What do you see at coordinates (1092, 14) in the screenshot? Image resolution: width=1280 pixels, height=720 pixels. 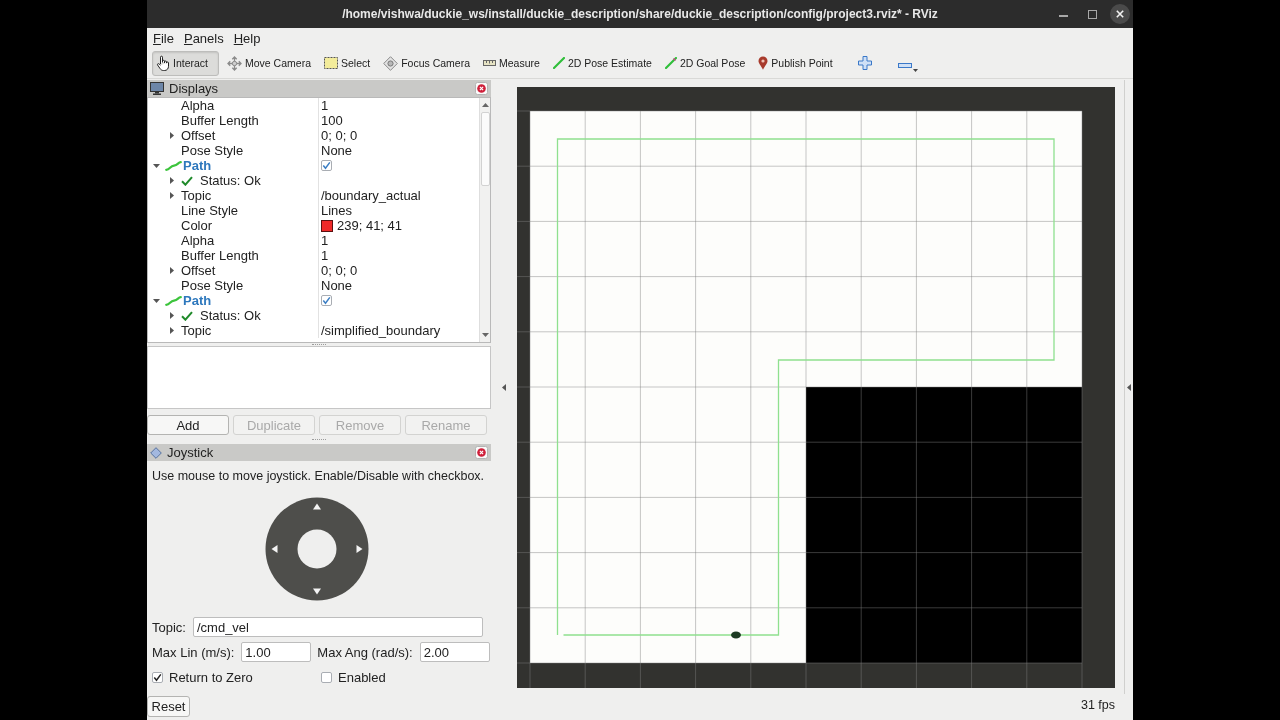 I see `maximize-icon` at bounding box center [1092, 14].